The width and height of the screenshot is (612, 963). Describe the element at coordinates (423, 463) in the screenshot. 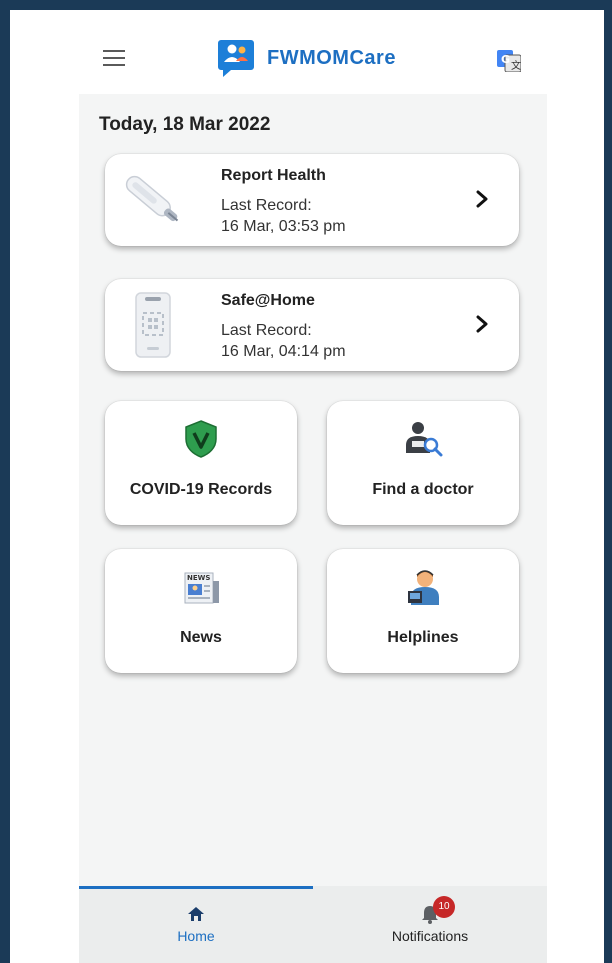

I see `find-doctor-tile: Find a doctor` at that location.